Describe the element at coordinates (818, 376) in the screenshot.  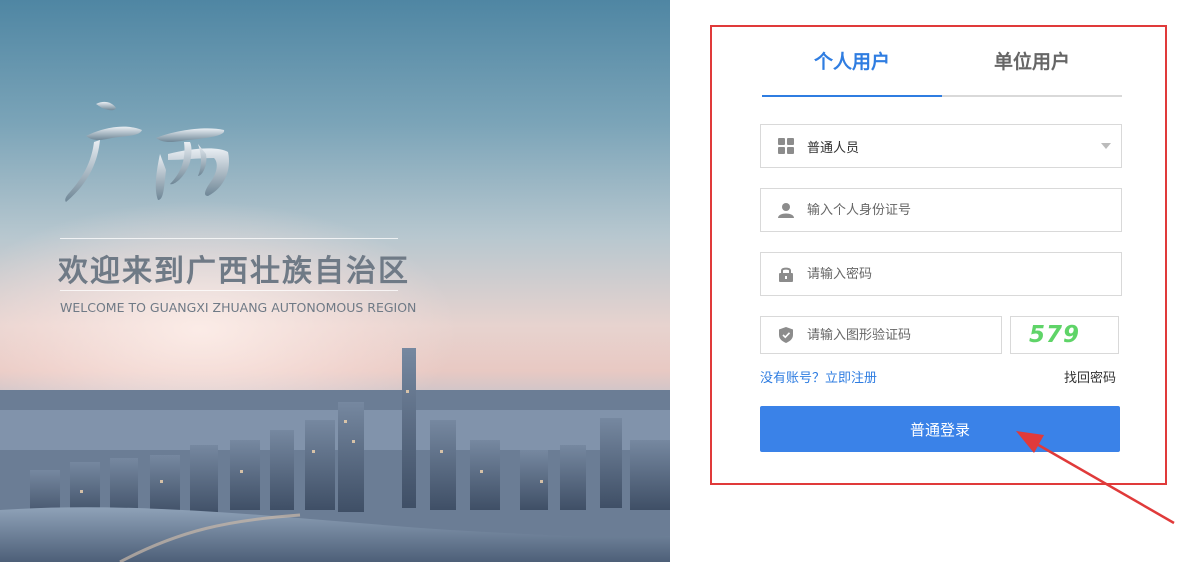
I see `register-link: 没有账号？立即注册` at that location.